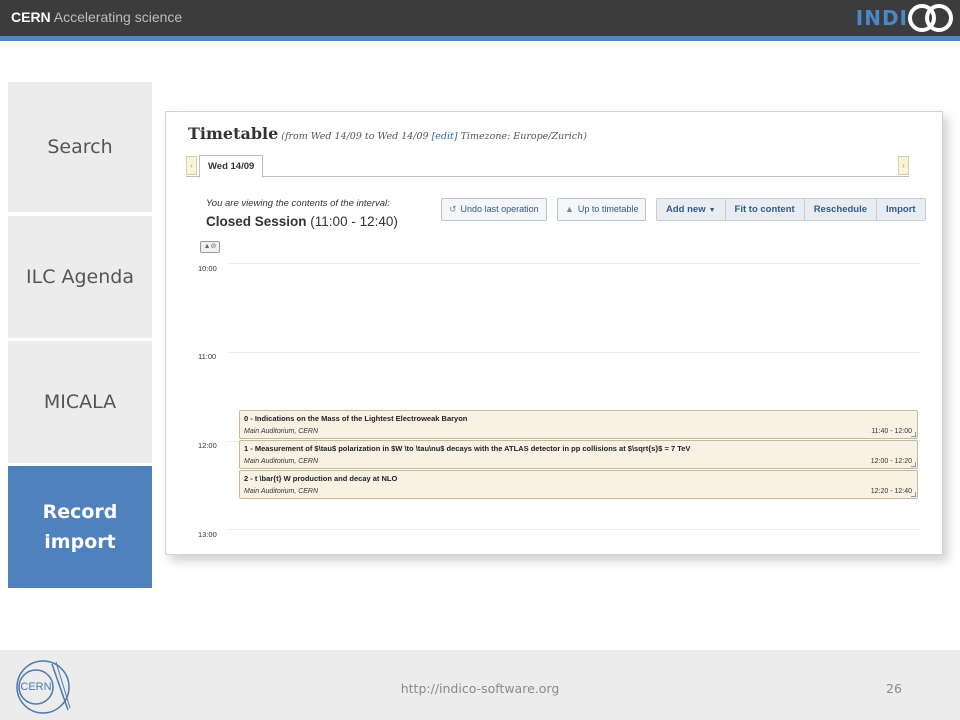  I want to click on import-button: Import, so click(901, 209).